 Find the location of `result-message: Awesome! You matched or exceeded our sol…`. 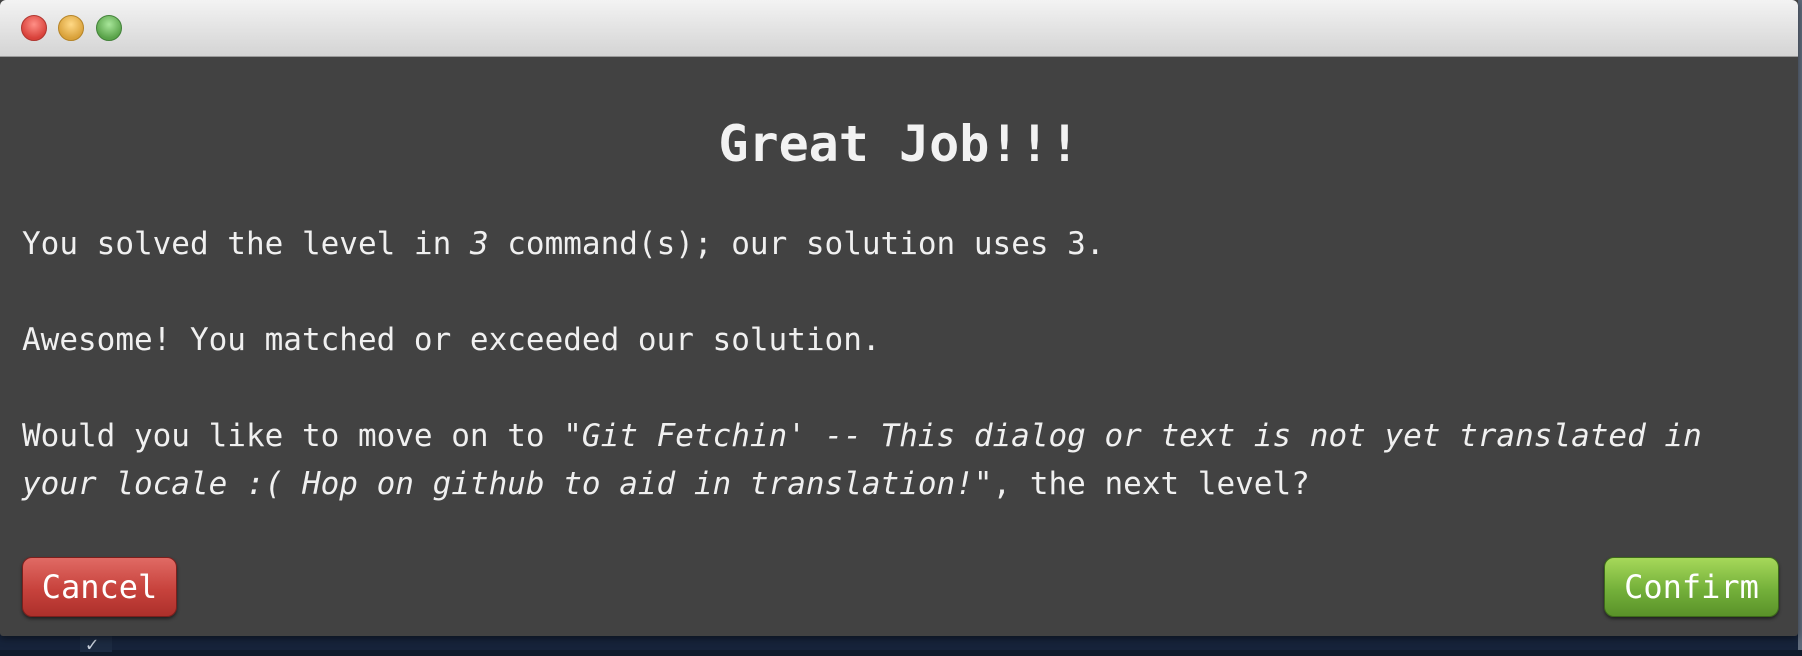

result-message: Awesome! You matched or exceeded our sol… is located at coordinates (451, 340).